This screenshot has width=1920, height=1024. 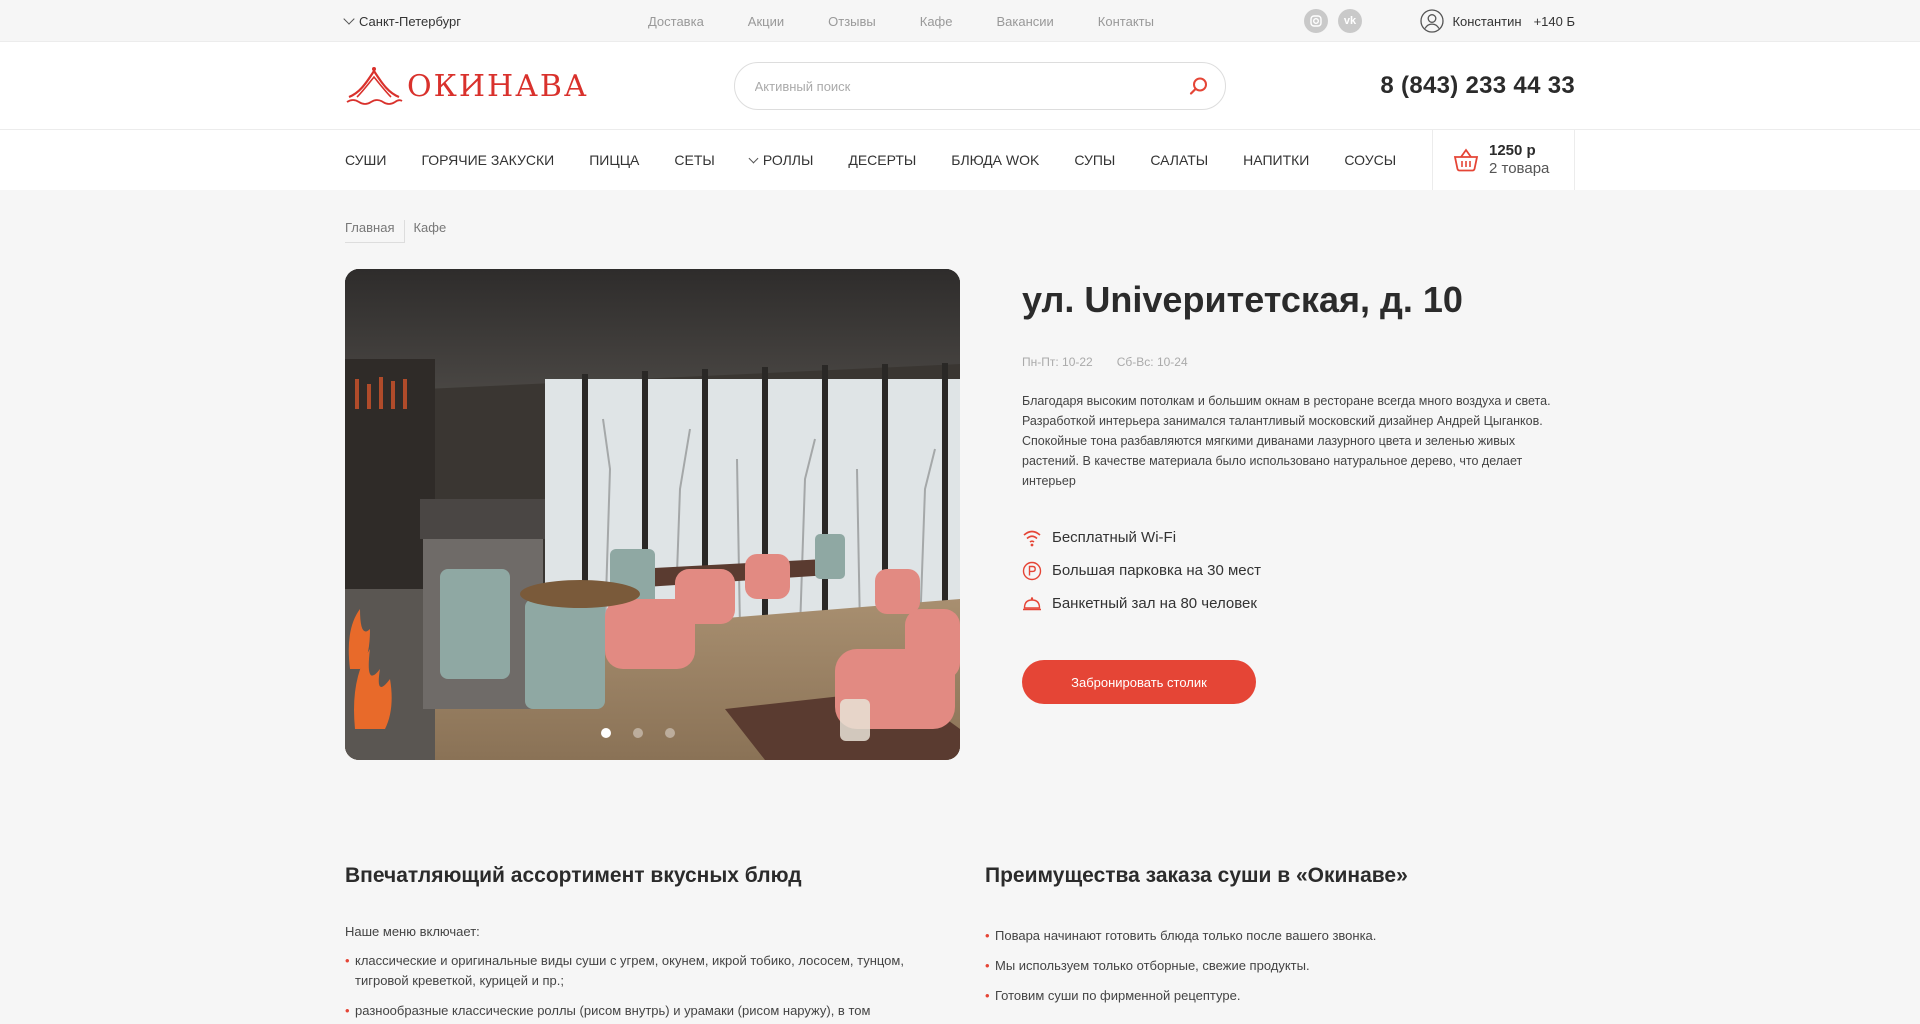 I want to click on city-label: Санкт-Петербург, so click(x=410, y=21).